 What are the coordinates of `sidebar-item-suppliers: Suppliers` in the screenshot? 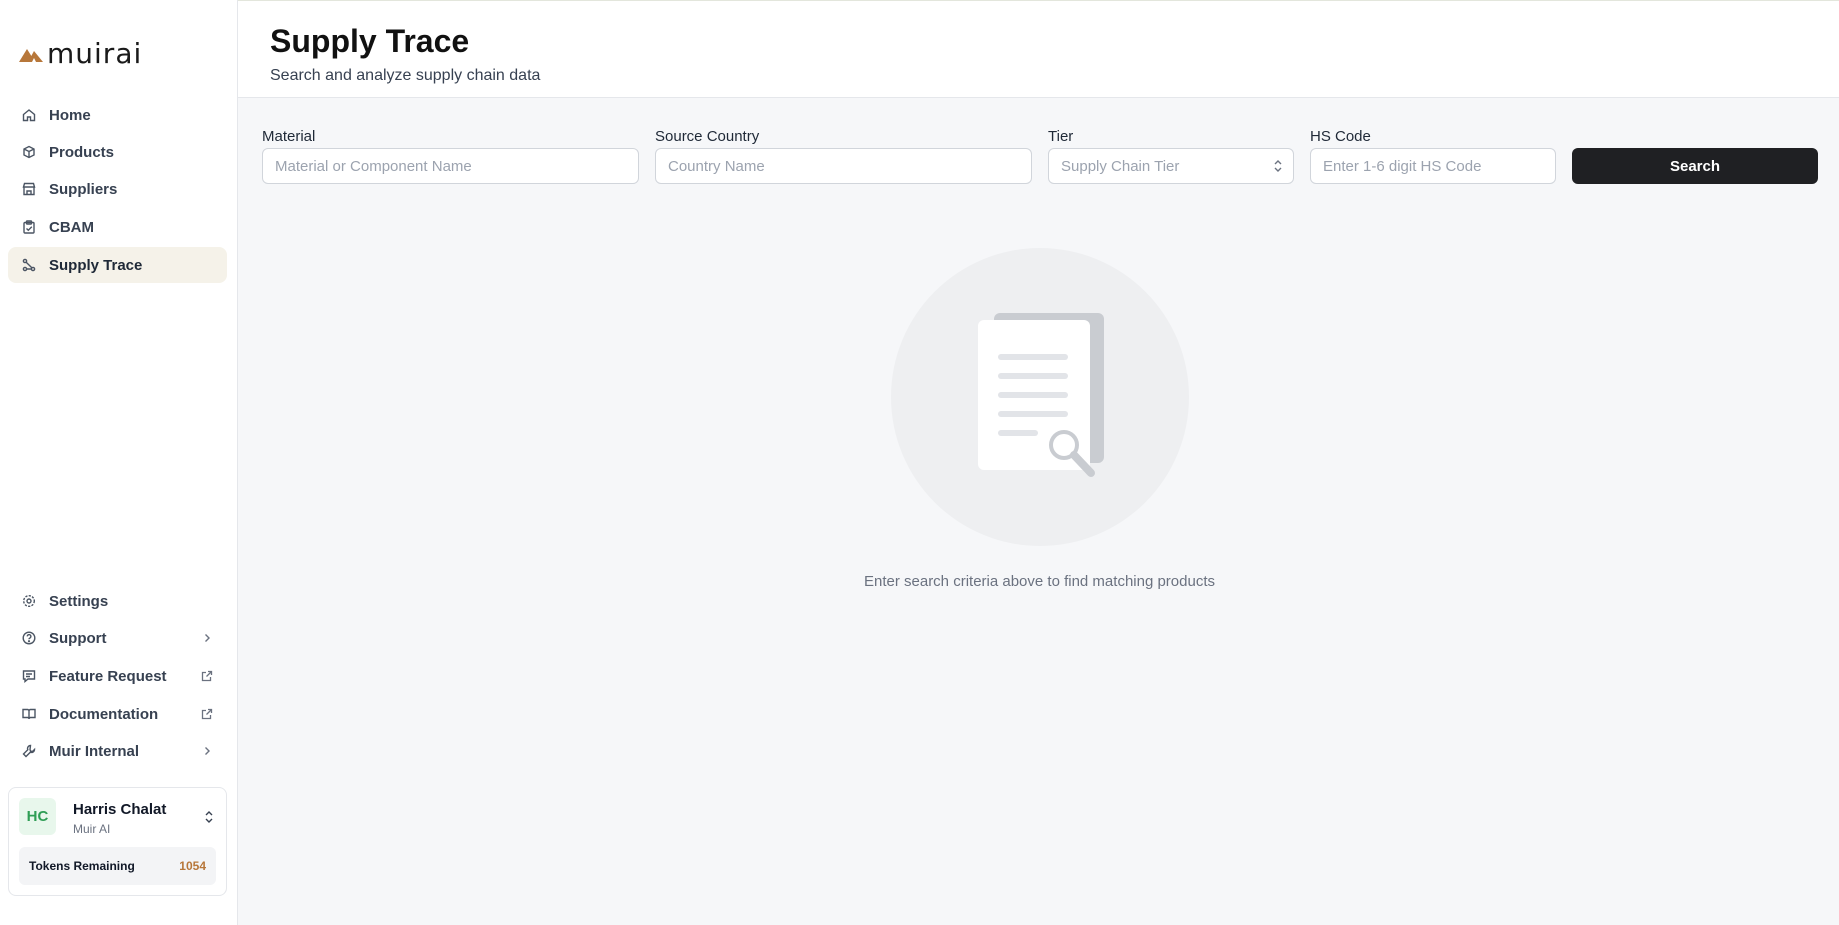 It's located at (117, 189).